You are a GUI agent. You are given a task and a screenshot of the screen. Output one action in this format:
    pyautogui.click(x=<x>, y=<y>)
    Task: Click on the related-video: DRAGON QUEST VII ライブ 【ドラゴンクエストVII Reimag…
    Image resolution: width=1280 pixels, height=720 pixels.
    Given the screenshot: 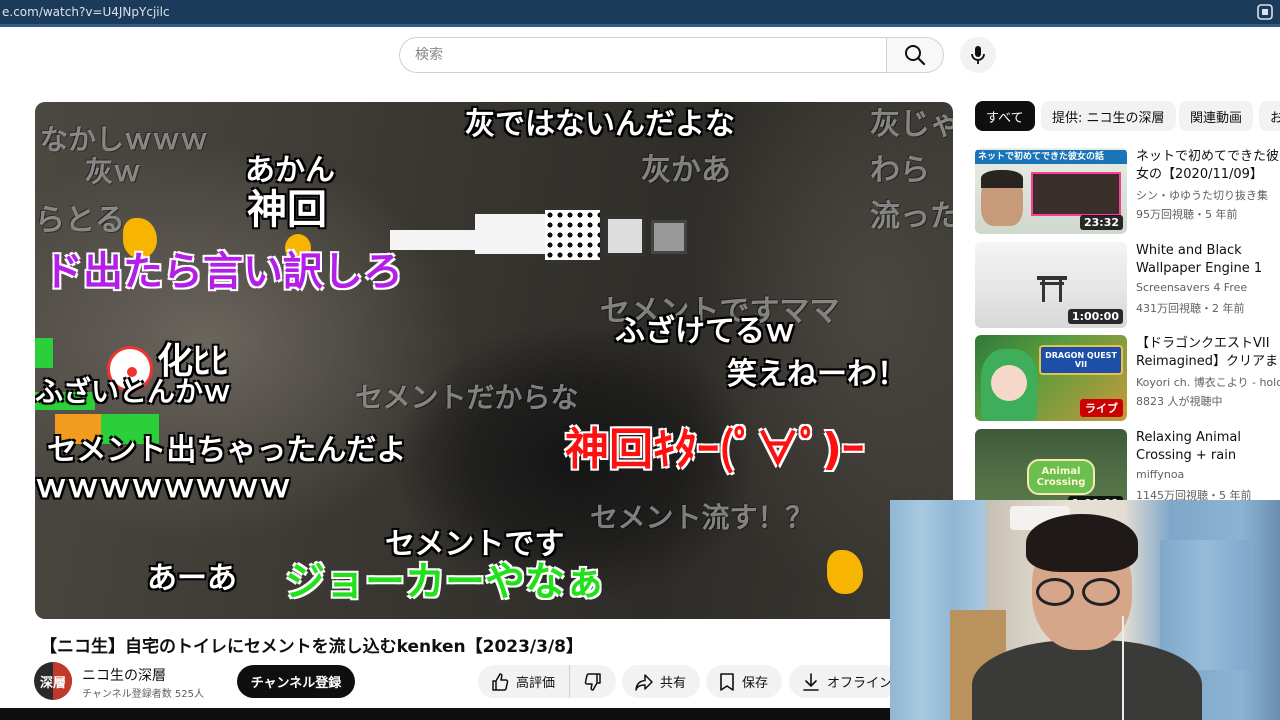 What is the action you would take?
    pyautogui.click(x=1127, y=379)
    